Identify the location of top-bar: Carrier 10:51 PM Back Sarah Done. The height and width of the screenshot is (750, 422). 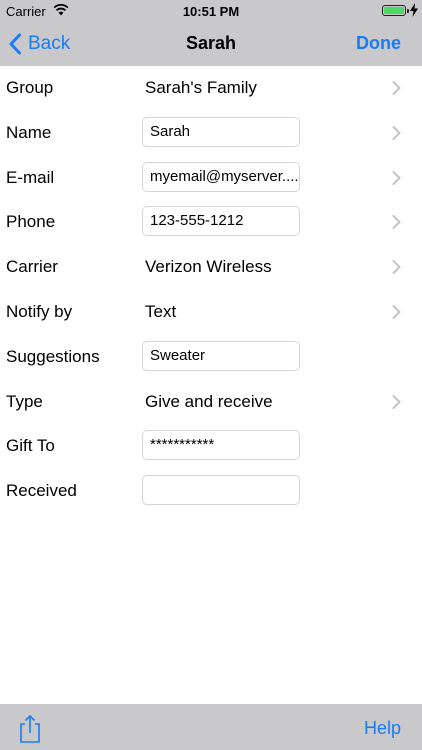
(211, 33).